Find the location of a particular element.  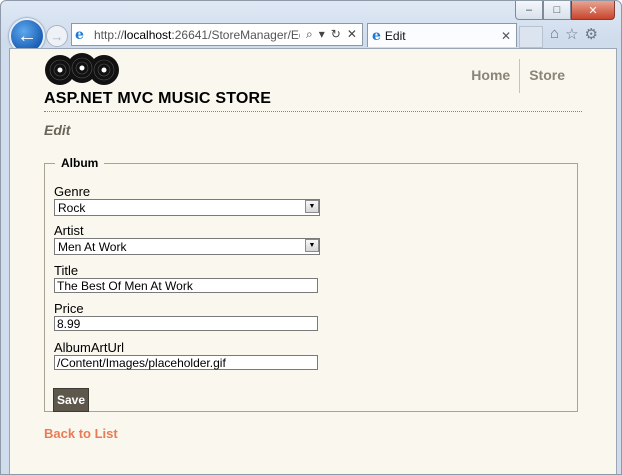

top-nav: Home Store is located at coordinates (518, 76).